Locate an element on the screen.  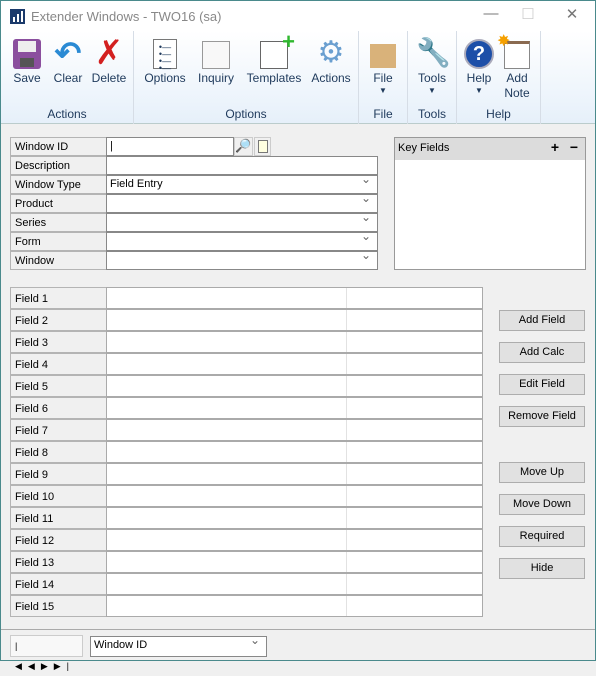
field-label: Field 9 is located at coordinates (58, 474).